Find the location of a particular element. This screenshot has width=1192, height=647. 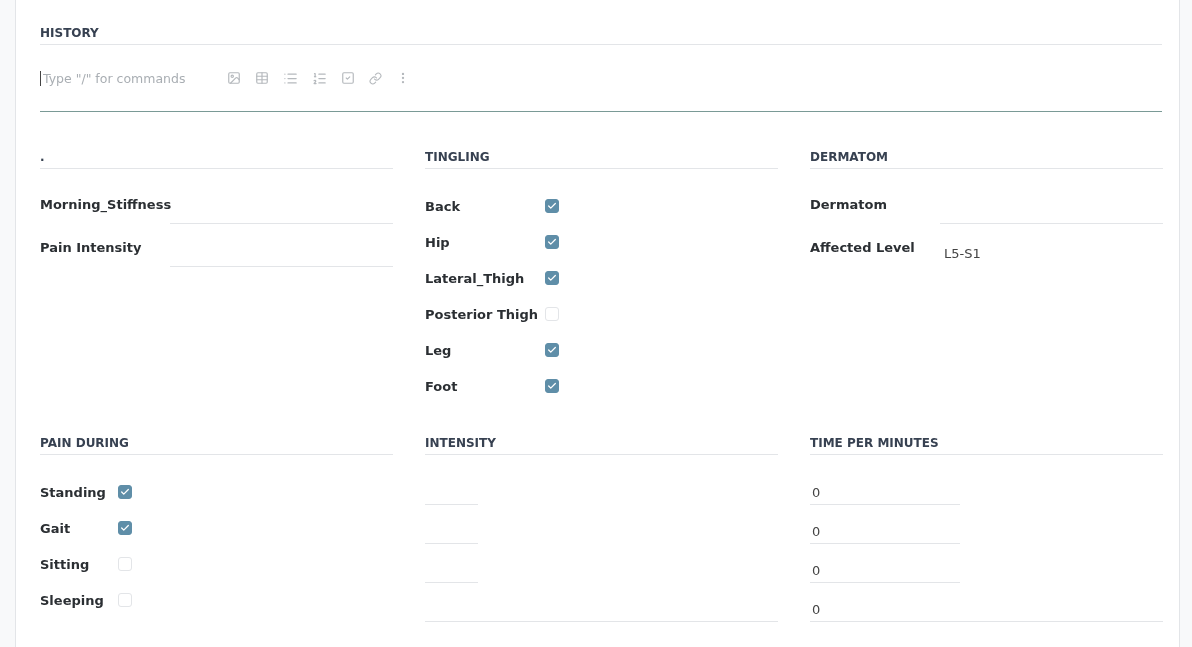

checkbox-label: Standing is located at coordinates (73, 492).